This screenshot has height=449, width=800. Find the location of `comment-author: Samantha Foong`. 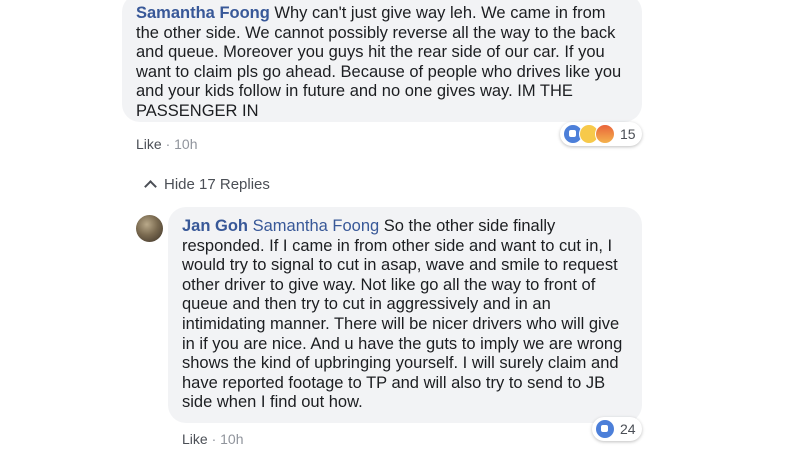

comment-author: Samantha Foong is located at coordinates (203, 13).